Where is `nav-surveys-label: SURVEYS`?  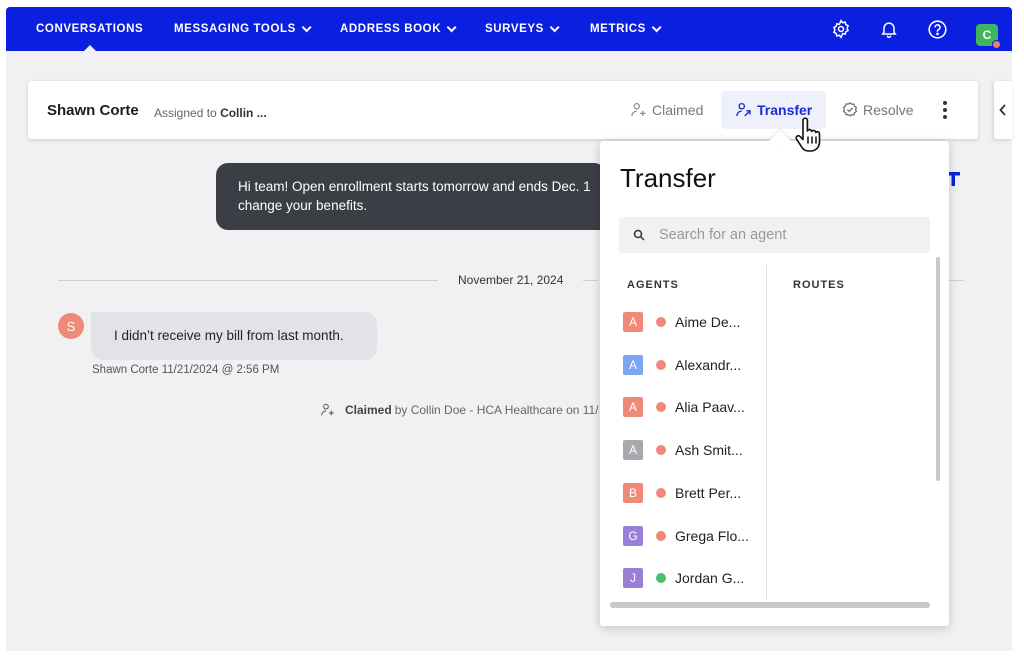 nav-surveys-label: SURVEYS is located at coordinates (514, 29).